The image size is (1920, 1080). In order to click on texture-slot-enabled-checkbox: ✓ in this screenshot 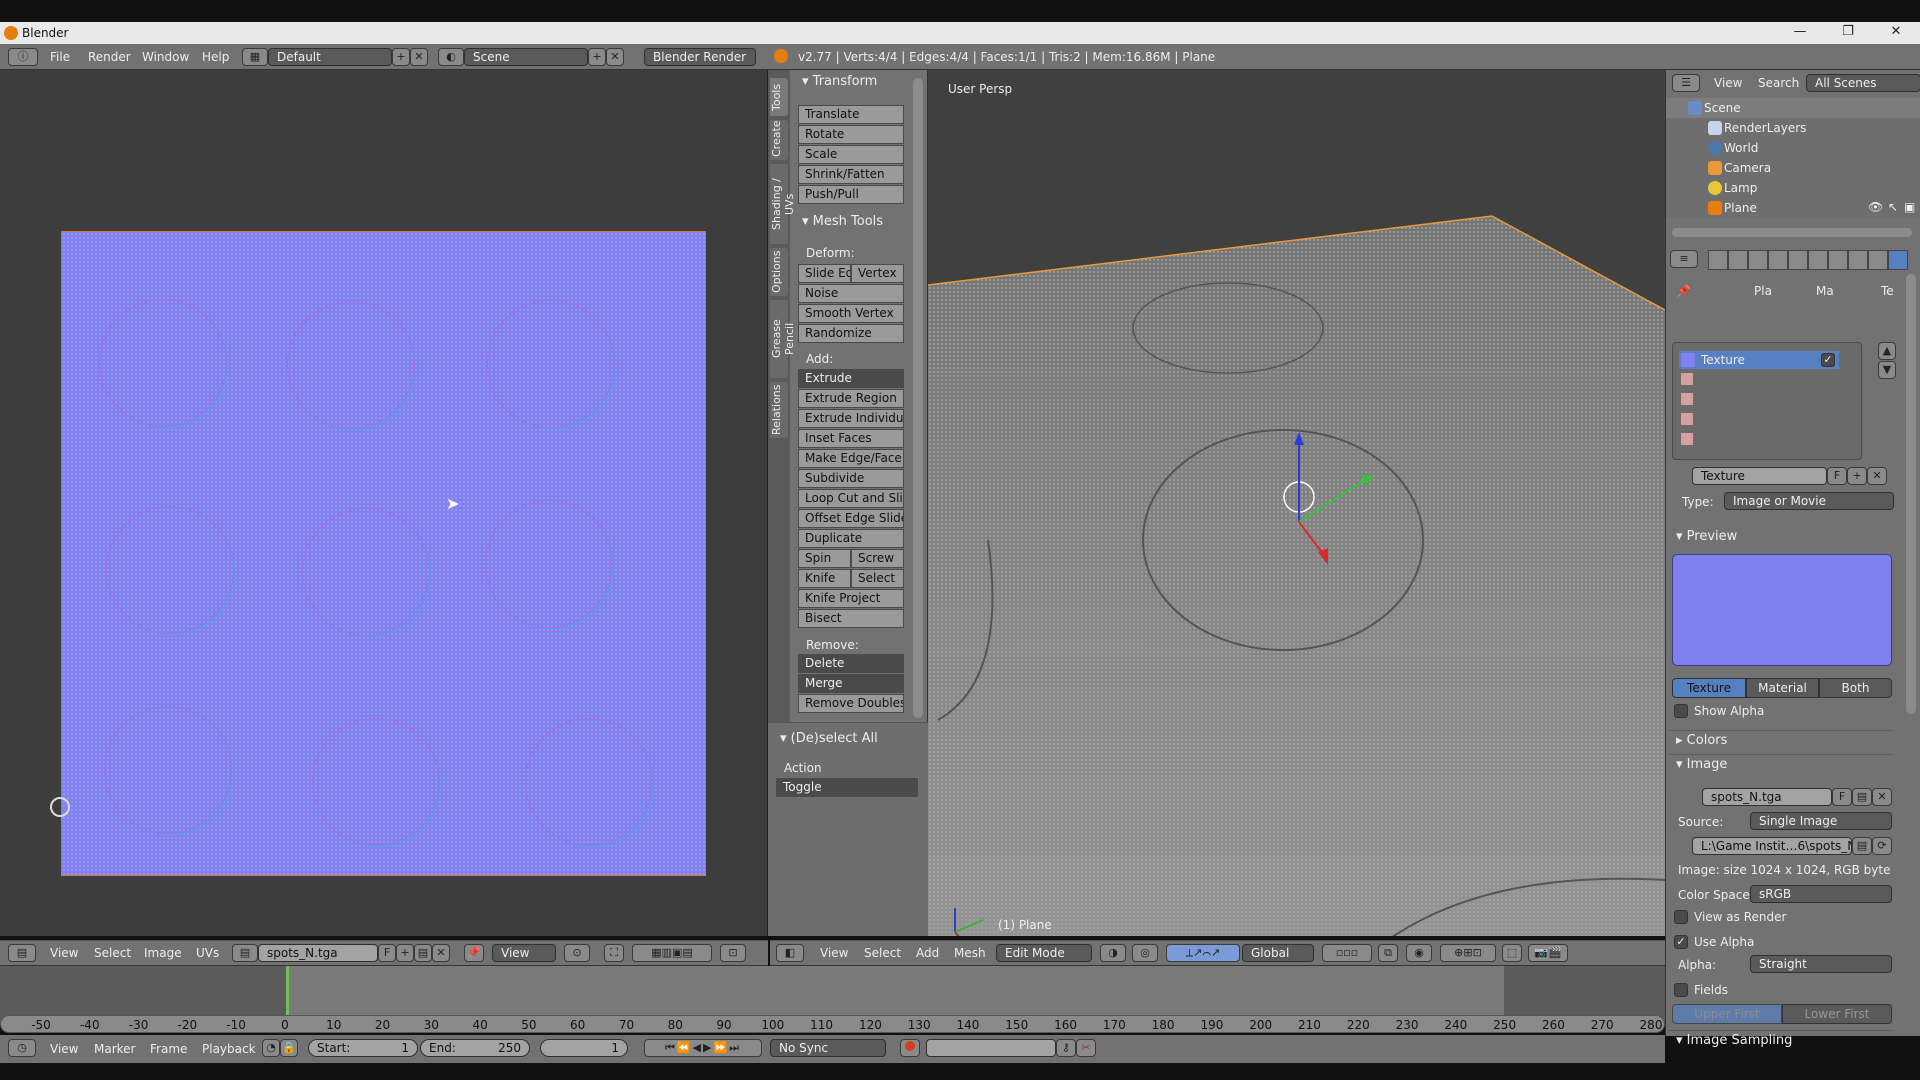, I will do `click(1828, 360)`.